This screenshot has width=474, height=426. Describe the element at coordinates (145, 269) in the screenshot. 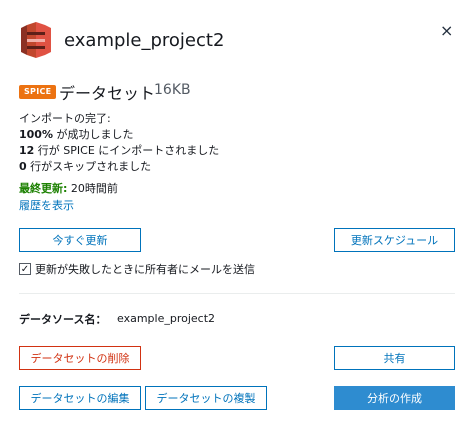

I see `notify-label: 更新が失敗したときに所有者にメールを送信` at that location.